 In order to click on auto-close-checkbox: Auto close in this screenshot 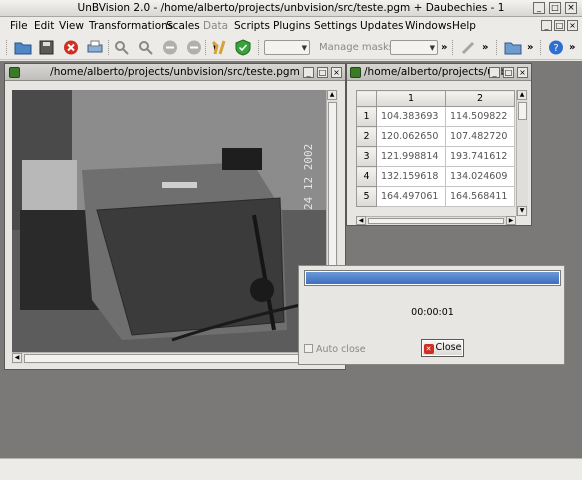, I will do `click(335, 349)`.